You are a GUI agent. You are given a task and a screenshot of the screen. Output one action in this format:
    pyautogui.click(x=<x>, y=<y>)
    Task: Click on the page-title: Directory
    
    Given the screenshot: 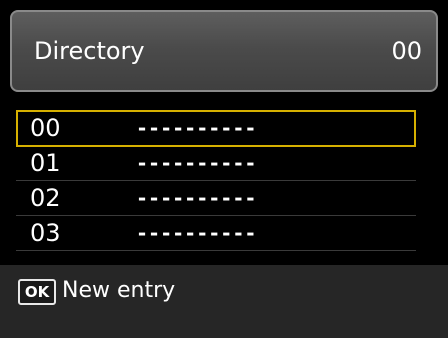 What is the action you would take?
    pyautogui.click(x=89, y=51)
    